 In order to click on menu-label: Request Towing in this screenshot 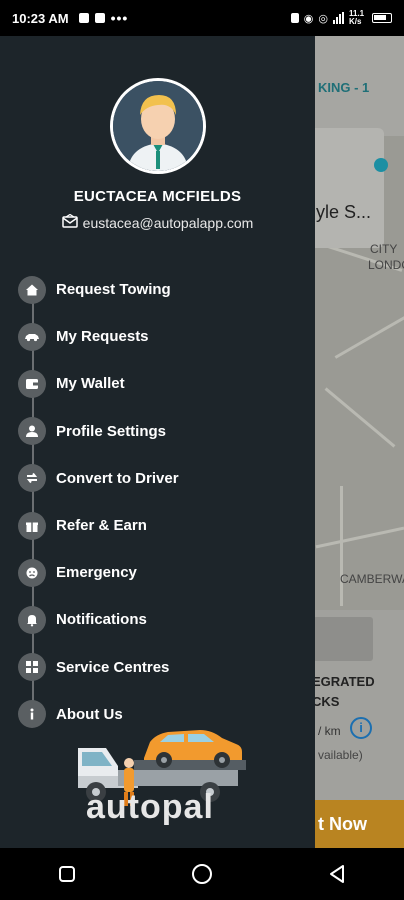, I will do `click(113, 290)`.